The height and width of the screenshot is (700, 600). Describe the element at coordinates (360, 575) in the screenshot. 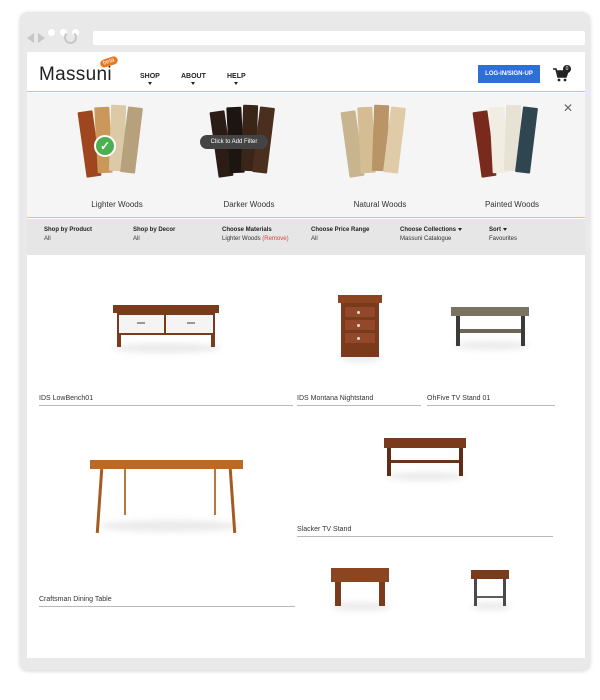

I see `end-table-top` at that location.